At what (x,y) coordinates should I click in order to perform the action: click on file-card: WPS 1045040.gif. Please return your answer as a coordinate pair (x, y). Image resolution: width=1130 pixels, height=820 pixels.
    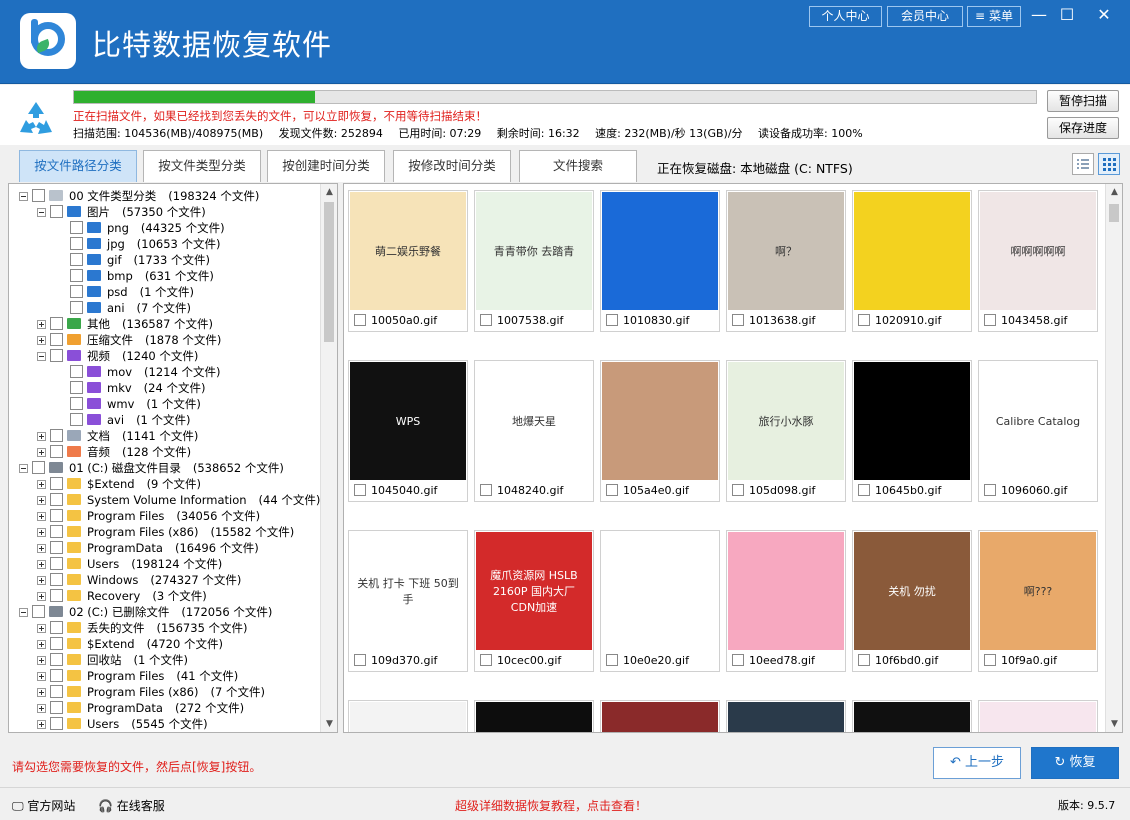
    Looking at the image, I should click on (408, 431).